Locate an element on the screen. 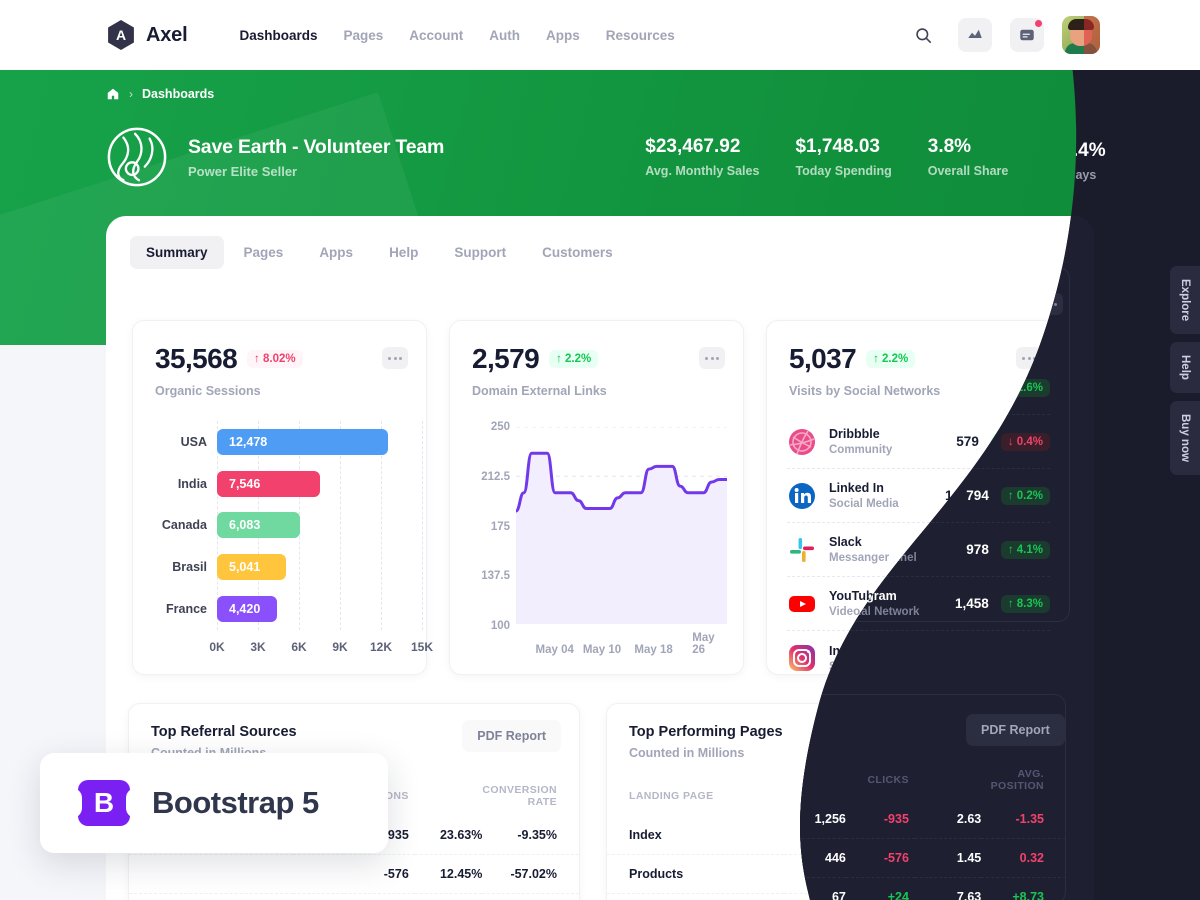 This screenshot has width=1200, height=900. page-clicks-delta: -576 is located at coordinates (880, 858).